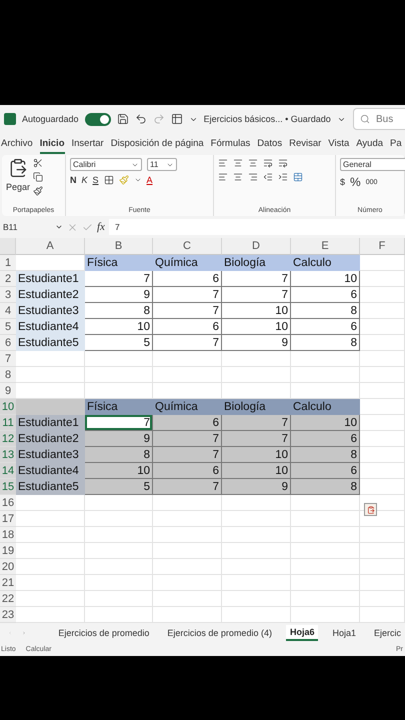  I want to click on row-header: 11, so click(8, 423).